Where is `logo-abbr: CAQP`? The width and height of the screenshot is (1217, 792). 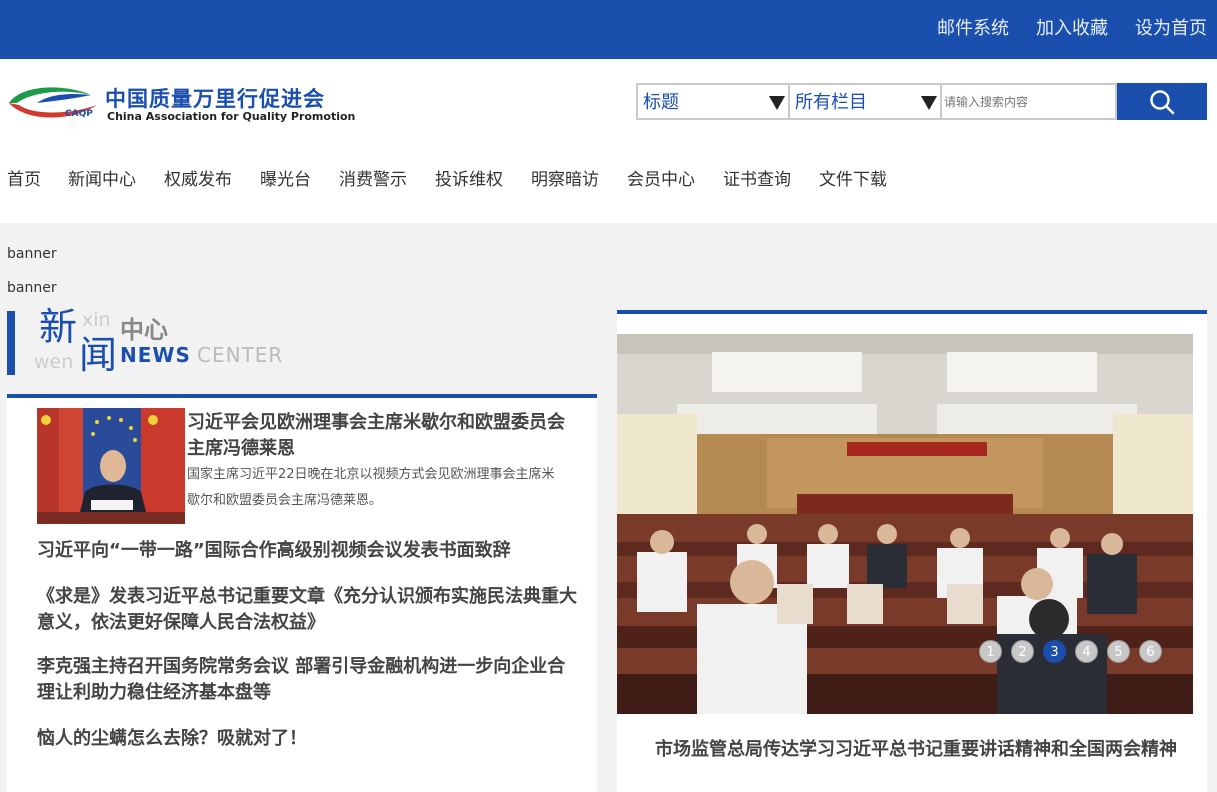 logo-abbr: CAQP is located at coordinates (79, 114).